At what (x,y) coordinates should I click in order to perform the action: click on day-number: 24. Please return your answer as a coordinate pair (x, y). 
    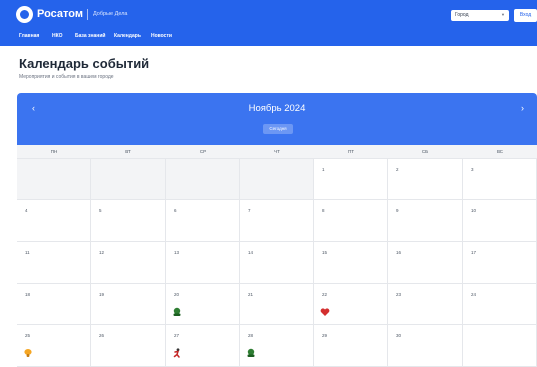
    Looking at the image, I should click on (474, 294).